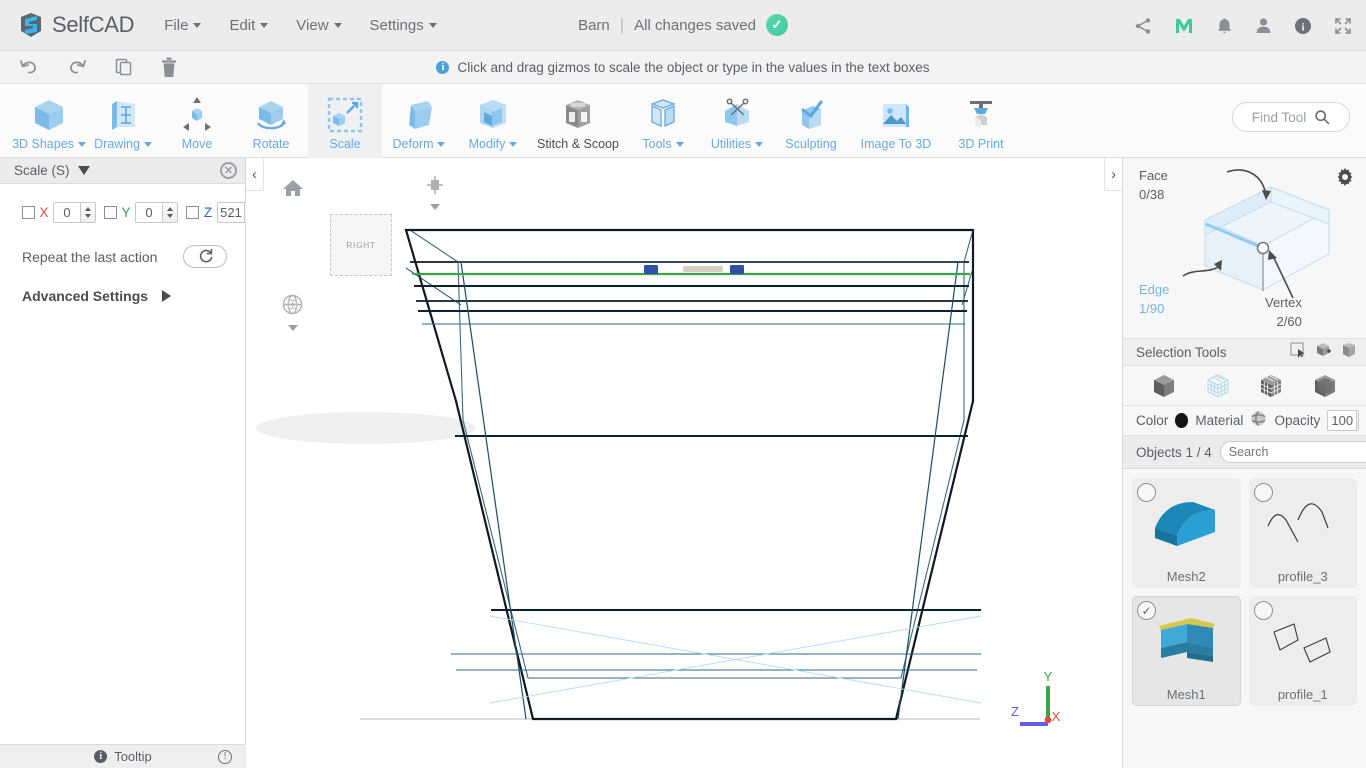  What do you see at coordinates (93, 24) in the screenshot?
I see `brand-name: SelfCAD` at bounding box center [93, 24].